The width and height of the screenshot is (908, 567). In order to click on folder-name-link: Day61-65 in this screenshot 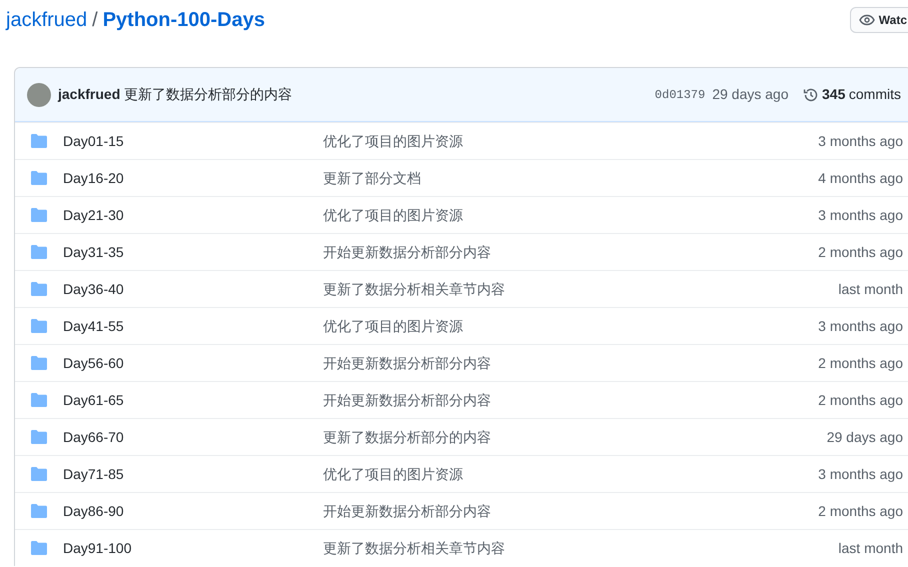, I will do `click(193, 400)`.